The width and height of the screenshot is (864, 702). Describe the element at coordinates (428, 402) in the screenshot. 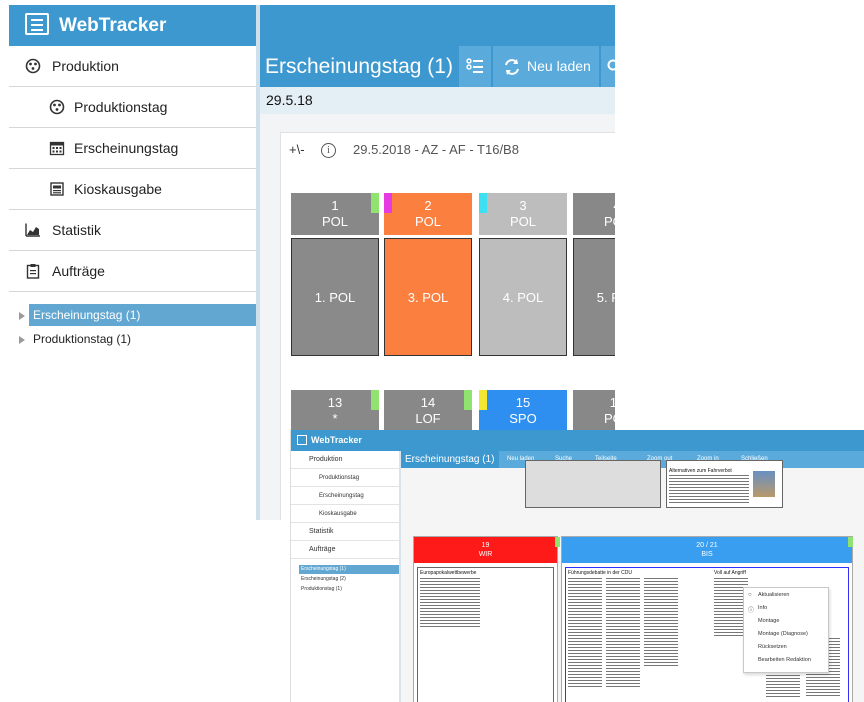

I see `page-number: 14` at that location.